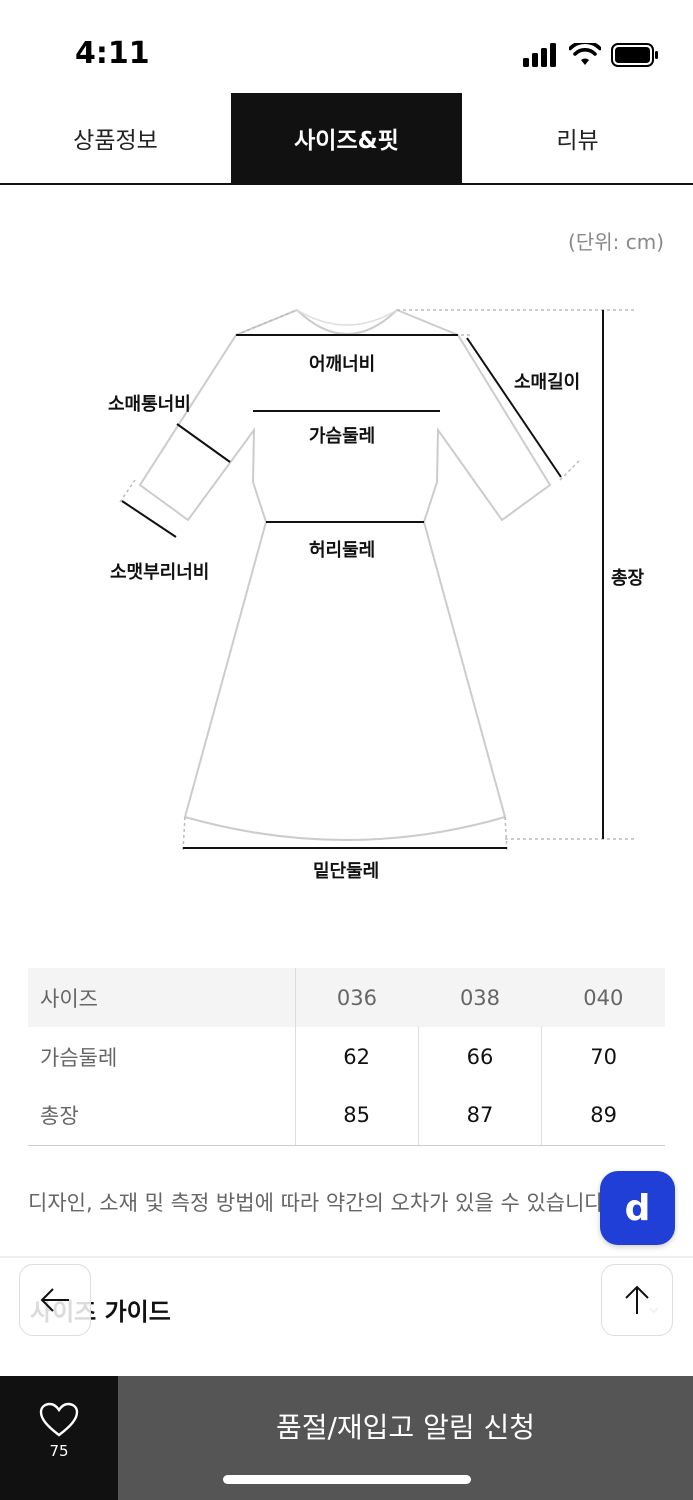 The width and height of the screenshot is (693, 1500). What do you see at coordinates (162, 997) in the screenshot?
I see `size-header-label: 사이즈` at bounding box center [162, 997].